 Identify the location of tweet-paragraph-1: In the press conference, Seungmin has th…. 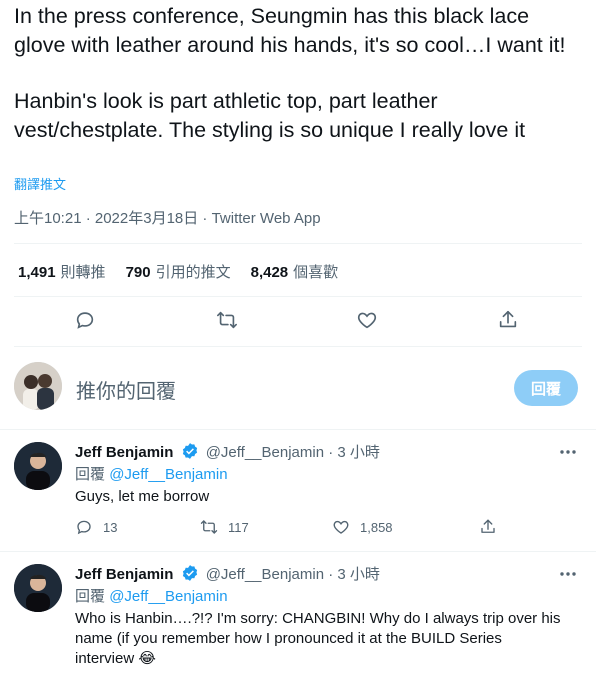
(290, 30).